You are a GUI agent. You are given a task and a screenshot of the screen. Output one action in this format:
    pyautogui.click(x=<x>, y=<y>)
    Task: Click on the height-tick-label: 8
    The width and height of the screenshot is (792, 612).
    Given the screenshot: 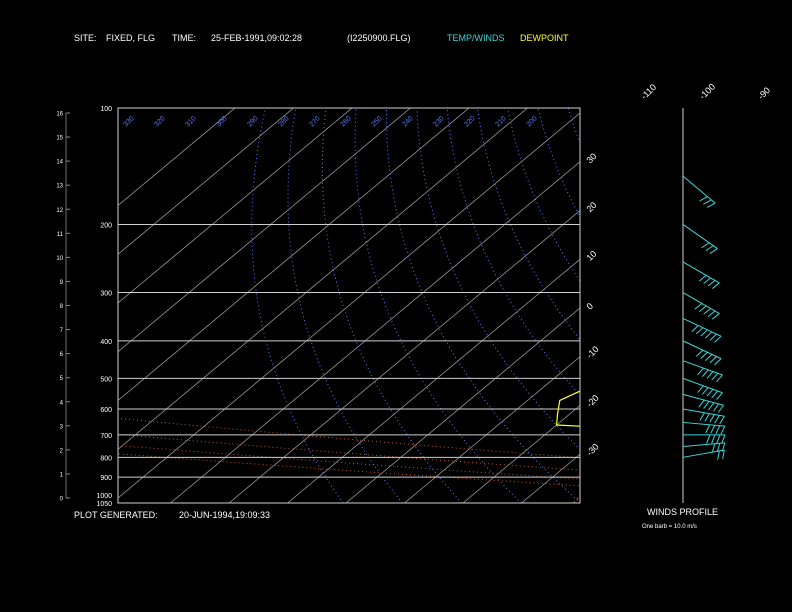 What is the action you would take?
    pyautogui.click(x=62, y=307)
    